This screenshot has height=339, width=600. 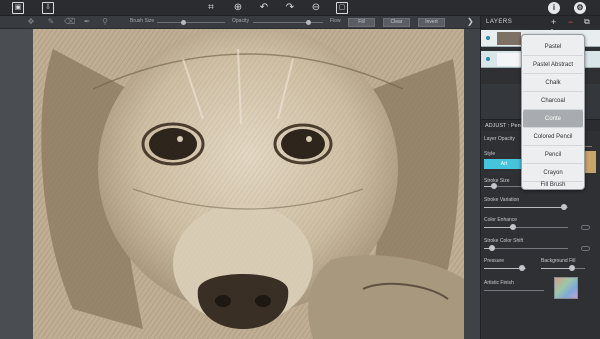 I want to click on opacity-slider, so click(x=288, y=22).